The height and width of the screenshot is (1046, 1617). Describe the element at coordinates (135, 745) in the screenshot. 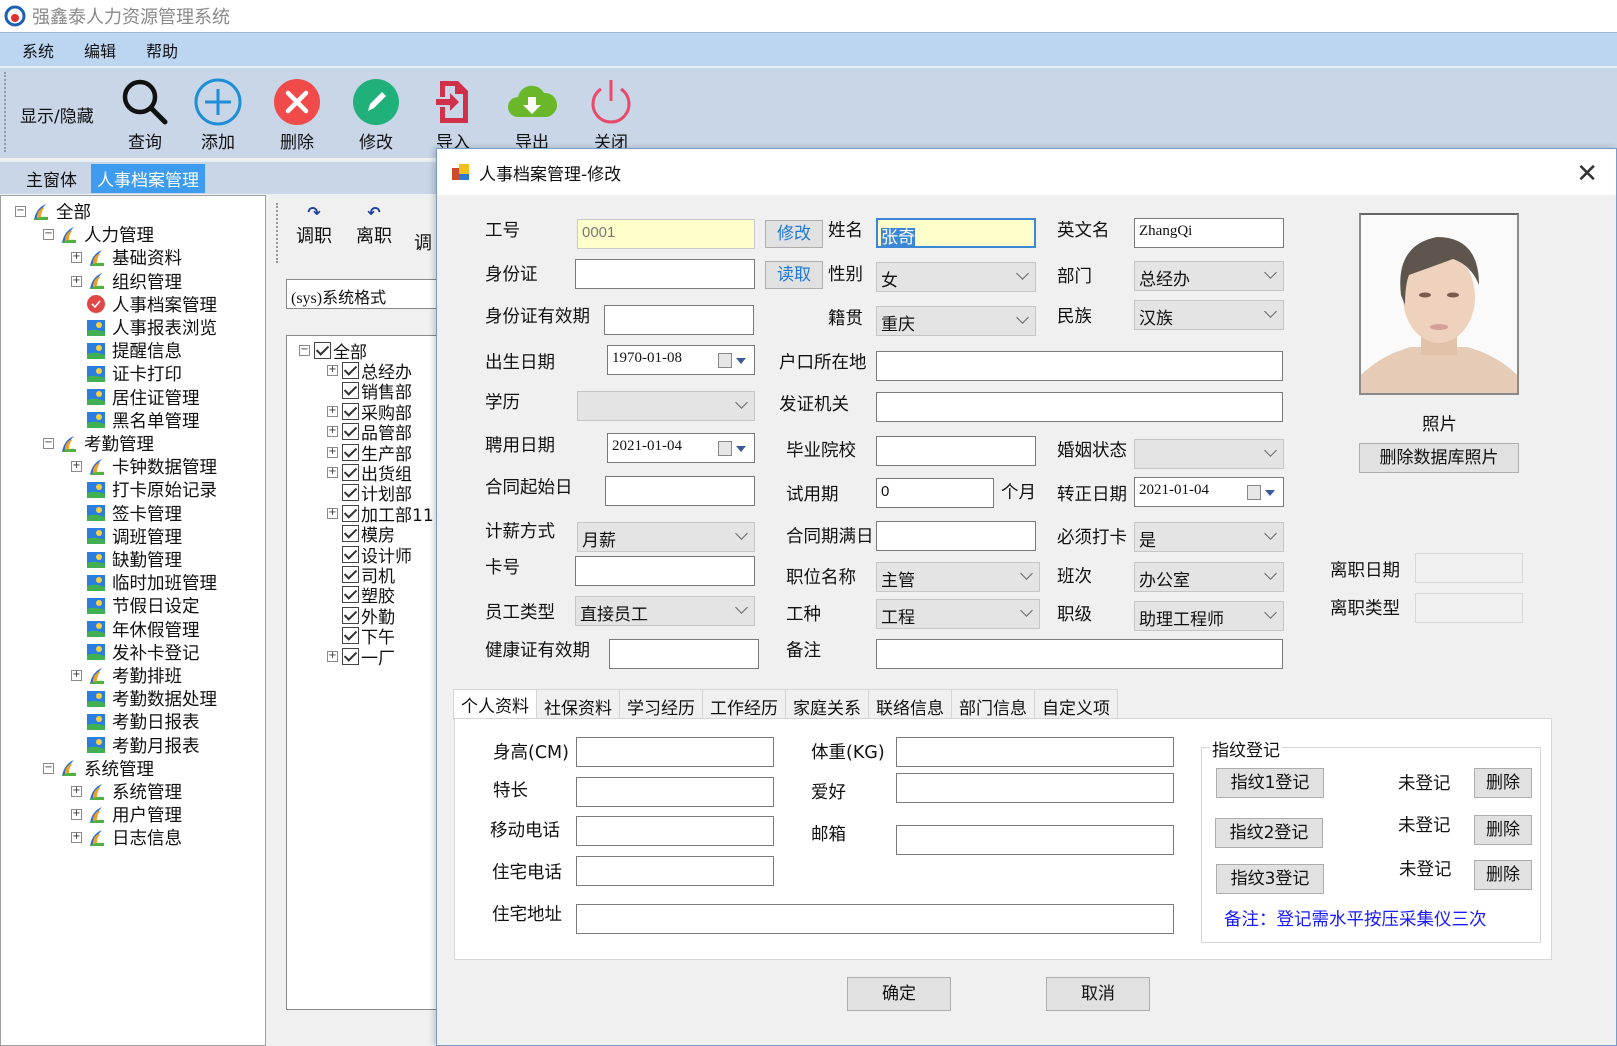

I see `nav-tree-item: 考勤月报表` at that location.